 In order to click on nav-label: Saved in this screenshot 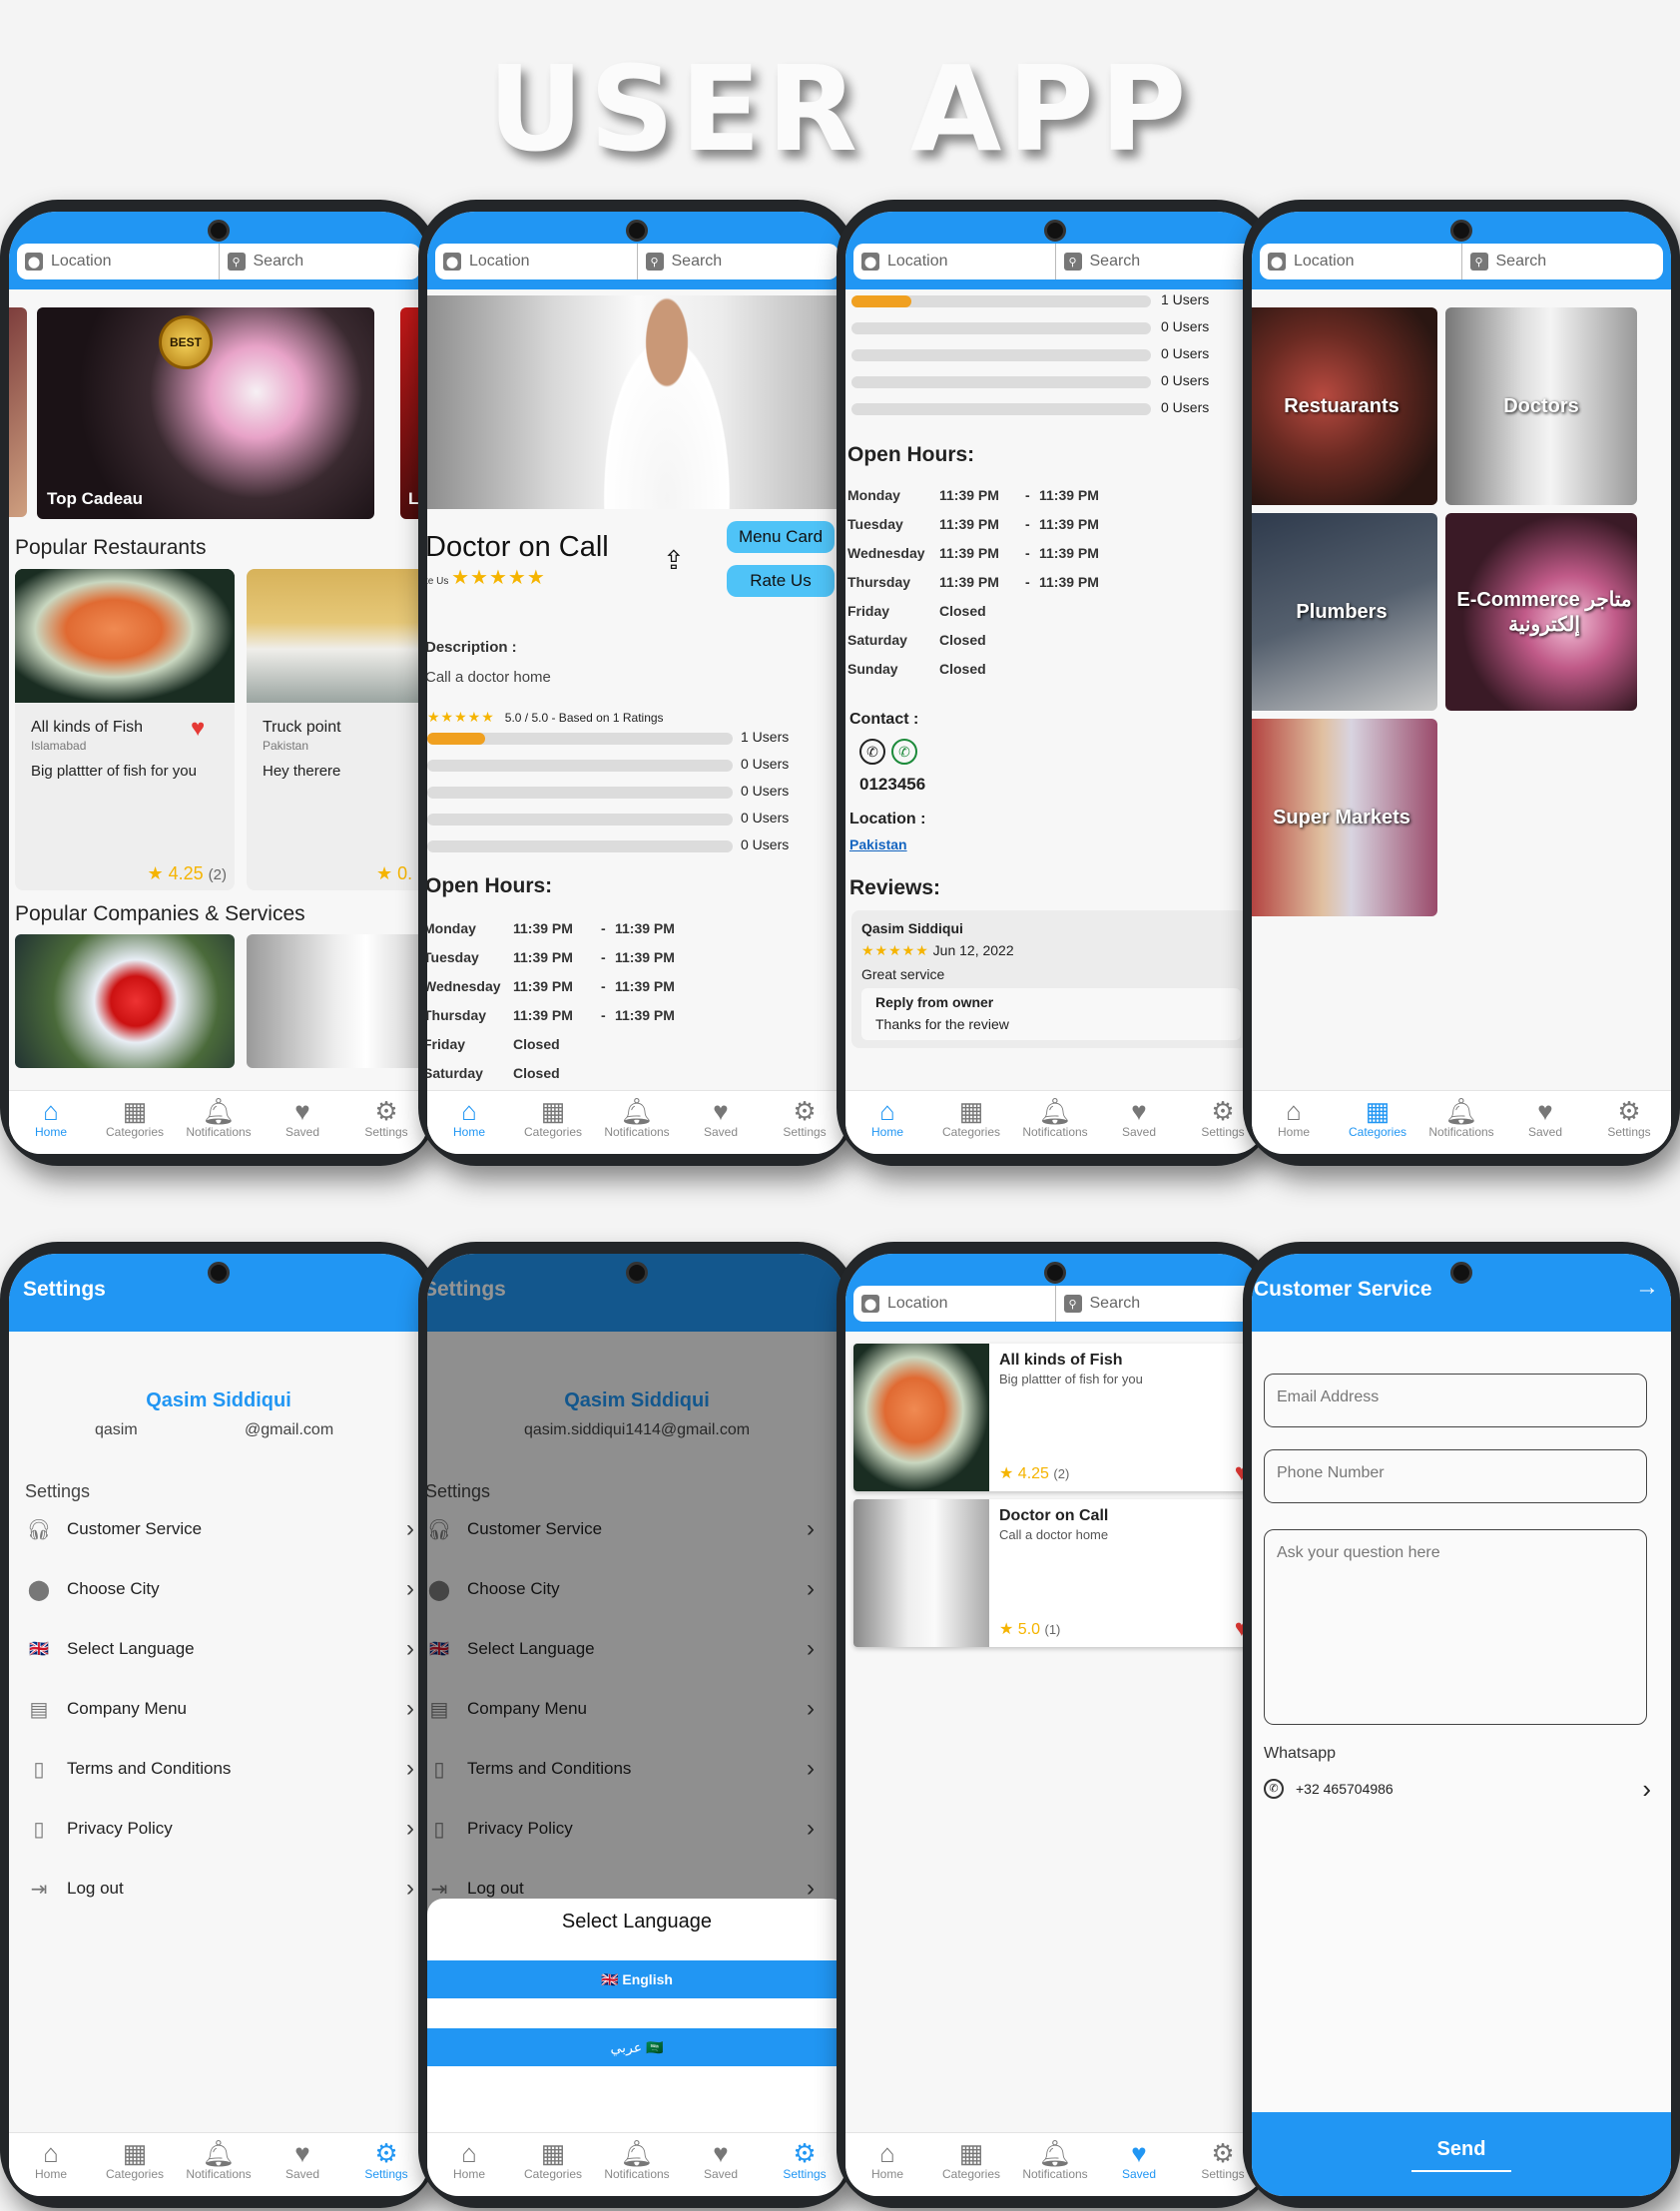, I will do `click(302, 2174)`.